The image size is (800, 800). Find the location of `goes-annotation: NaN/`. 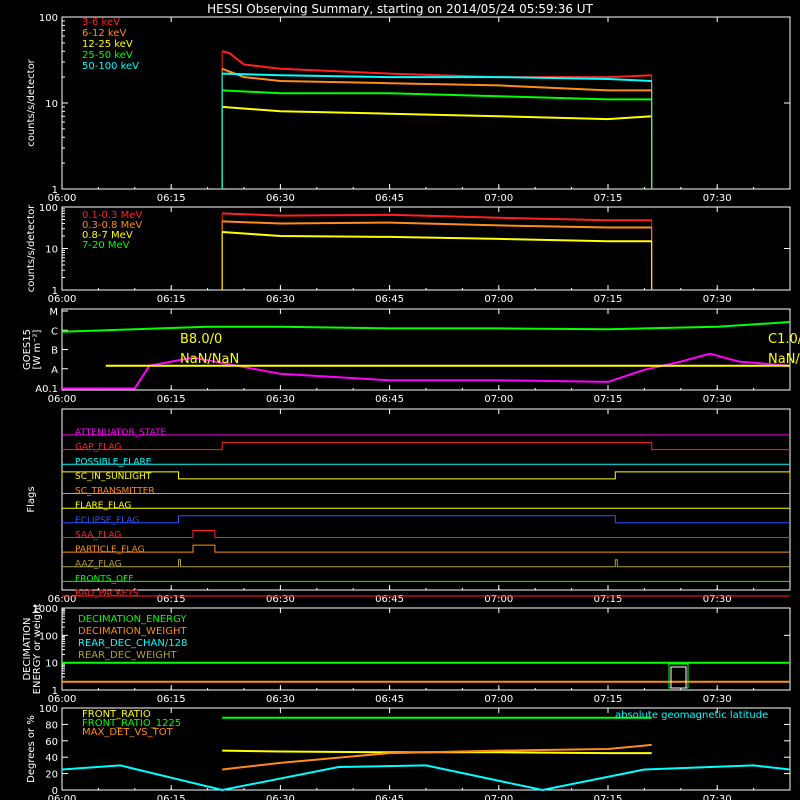

goes-annotation: NaN/ is located at coordinates (784, 359).